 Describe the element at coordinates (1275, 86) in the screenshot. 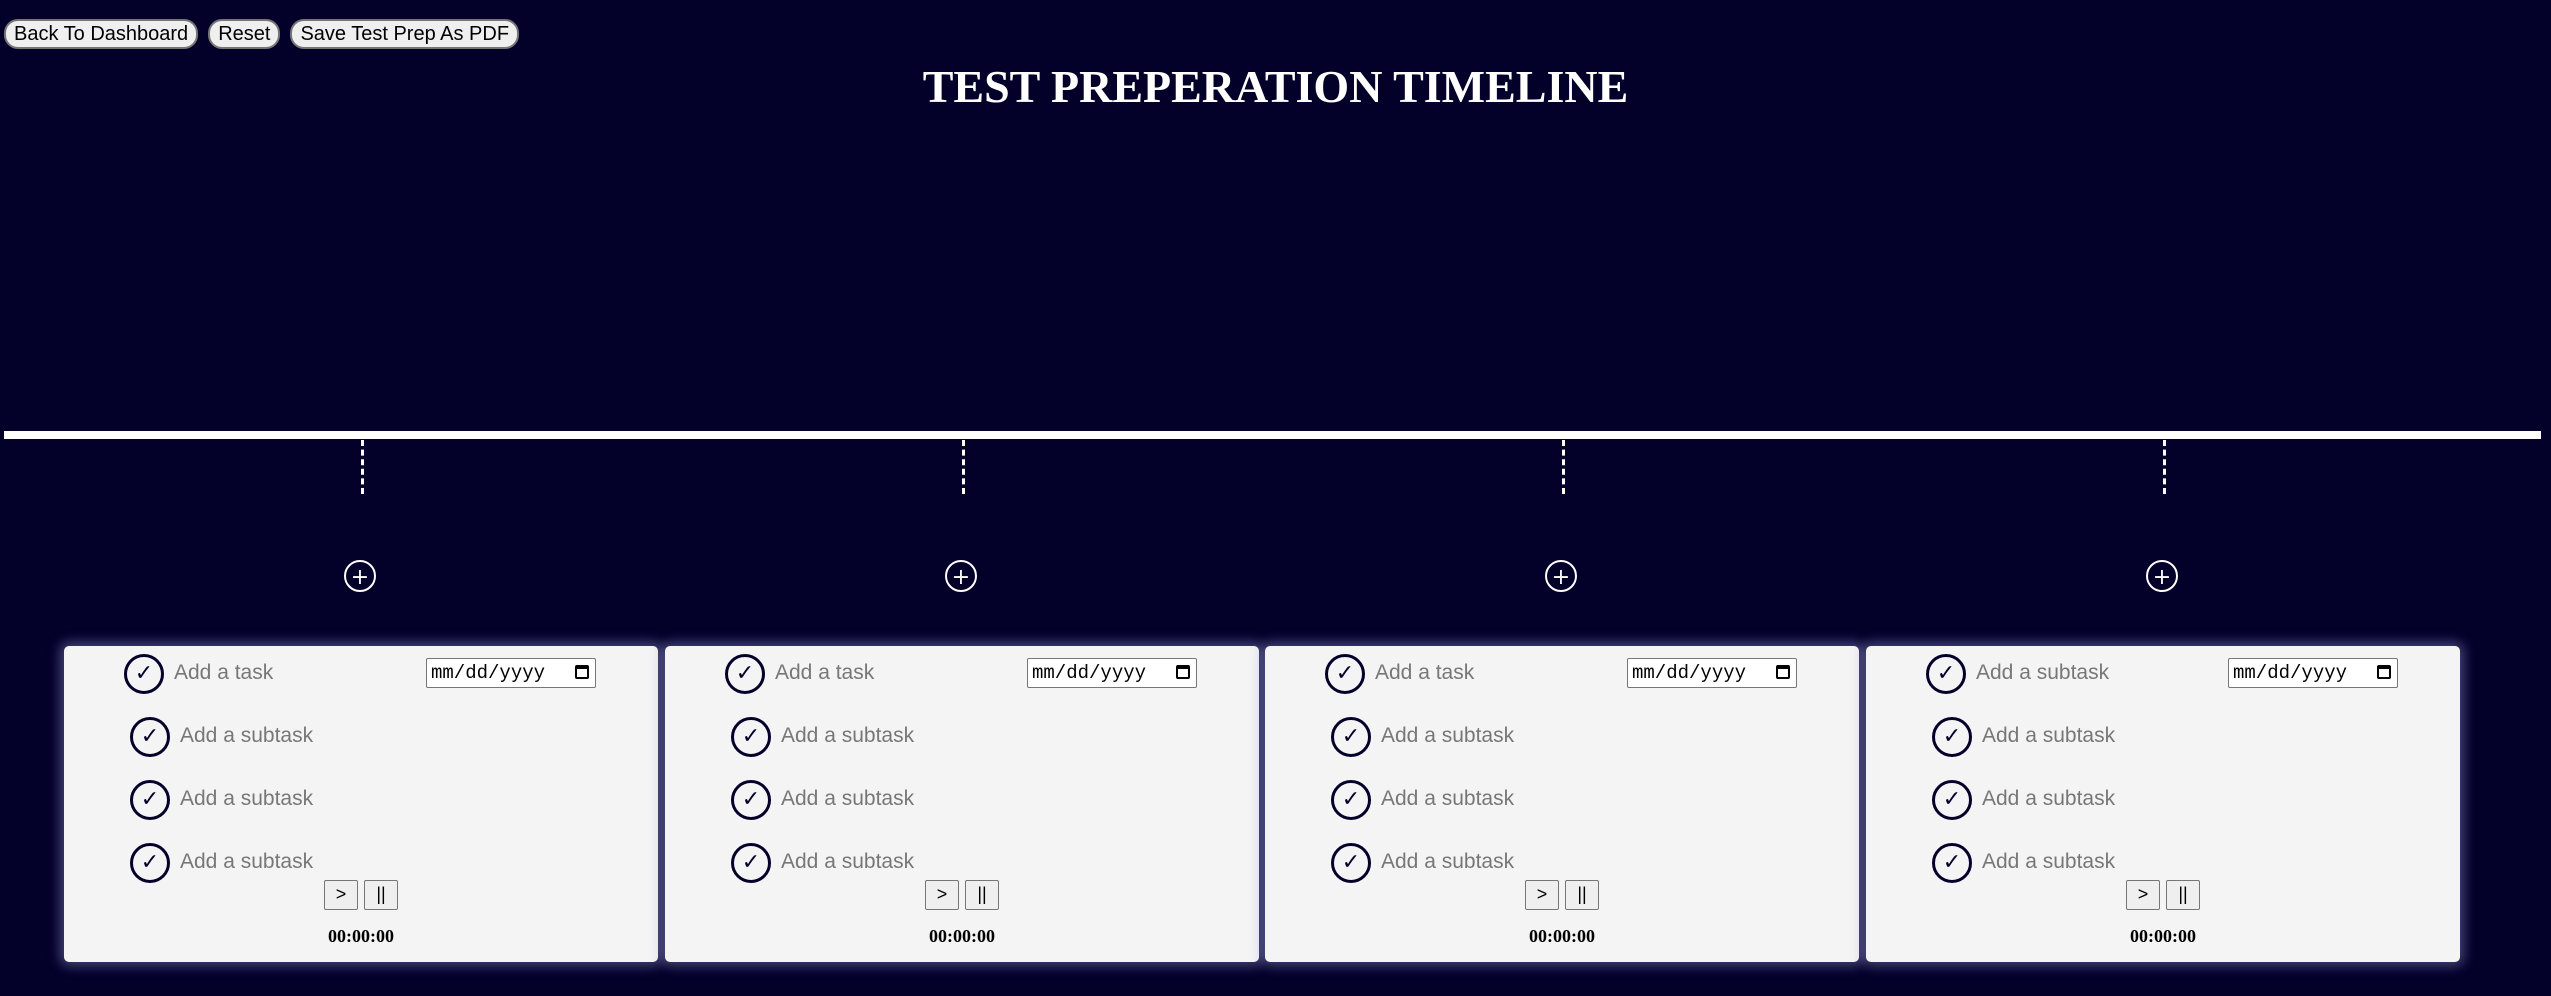

I see `page-title: TEST PREPERATION TIMELINE` at that location.